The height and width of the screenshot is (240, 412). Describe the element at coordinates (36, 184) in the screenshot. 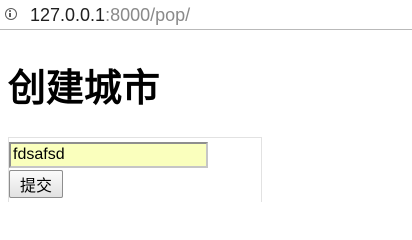

I see `submit-button: 提交` at that location.